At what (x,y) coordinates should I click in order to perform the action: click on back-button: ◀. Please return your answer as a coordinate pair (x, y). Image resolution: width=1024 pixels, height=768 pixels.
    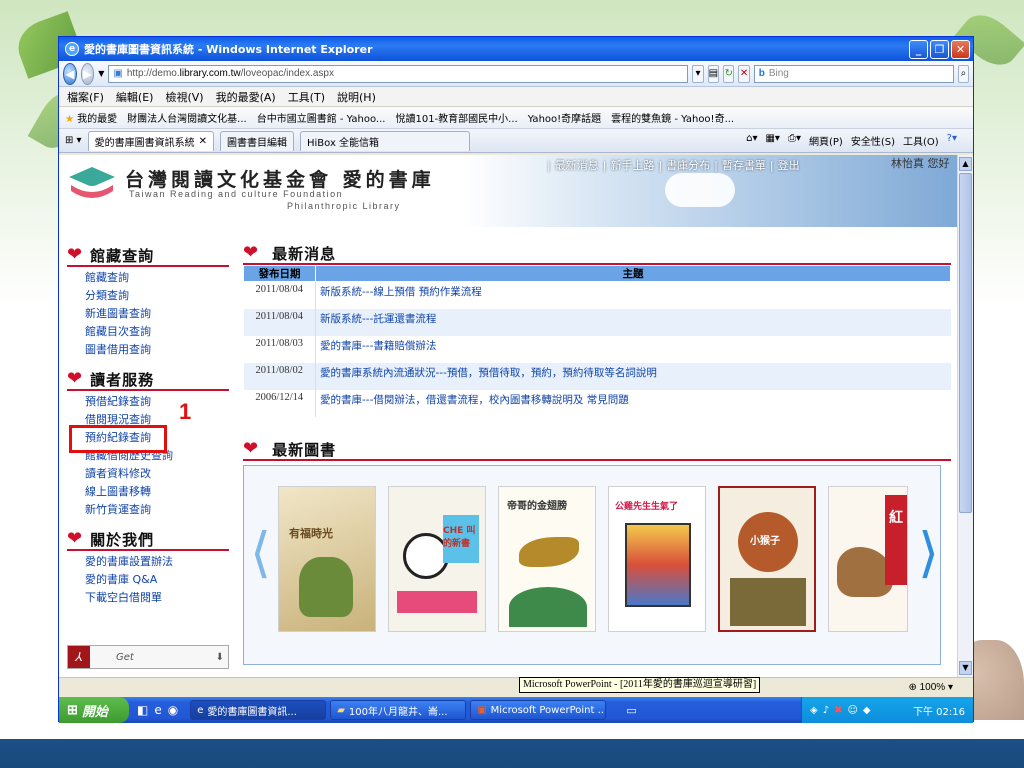
    Looking at the image, I should click on (70, 73).